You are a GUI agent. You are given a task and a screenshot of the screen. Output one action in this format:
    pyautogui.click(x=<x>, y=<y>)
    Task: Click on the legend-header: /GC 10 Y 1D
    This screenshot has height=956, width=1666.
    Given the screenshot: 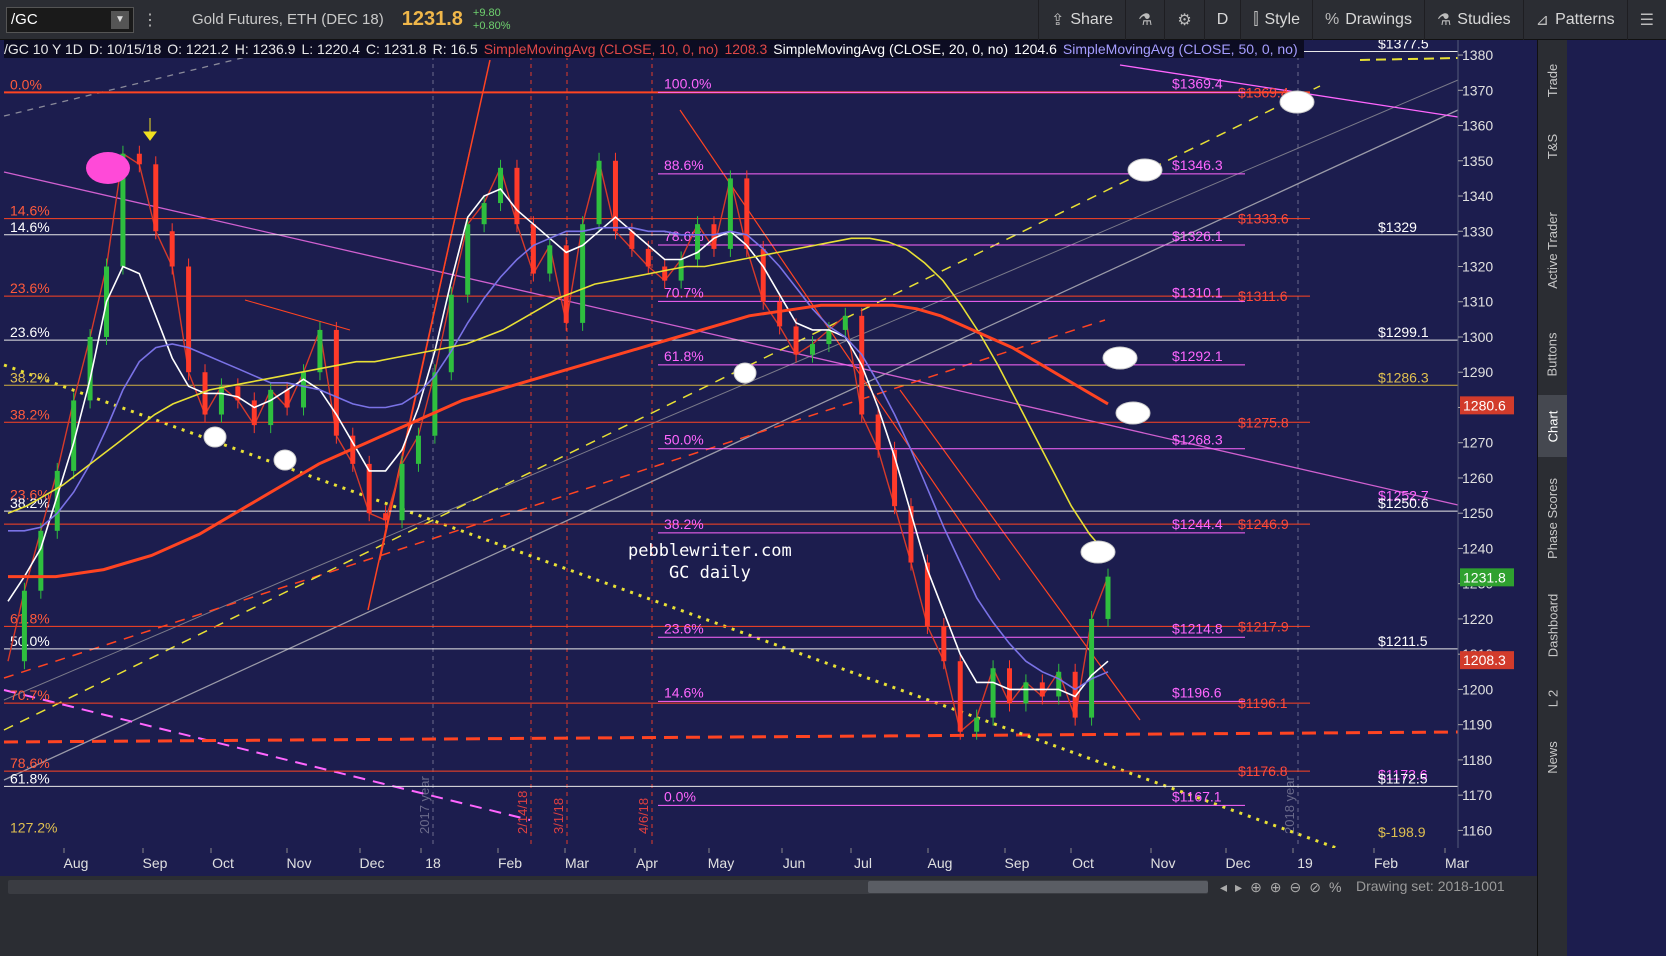 What is the action you would take?
    pyautogui.click(x=43, y=49)
    